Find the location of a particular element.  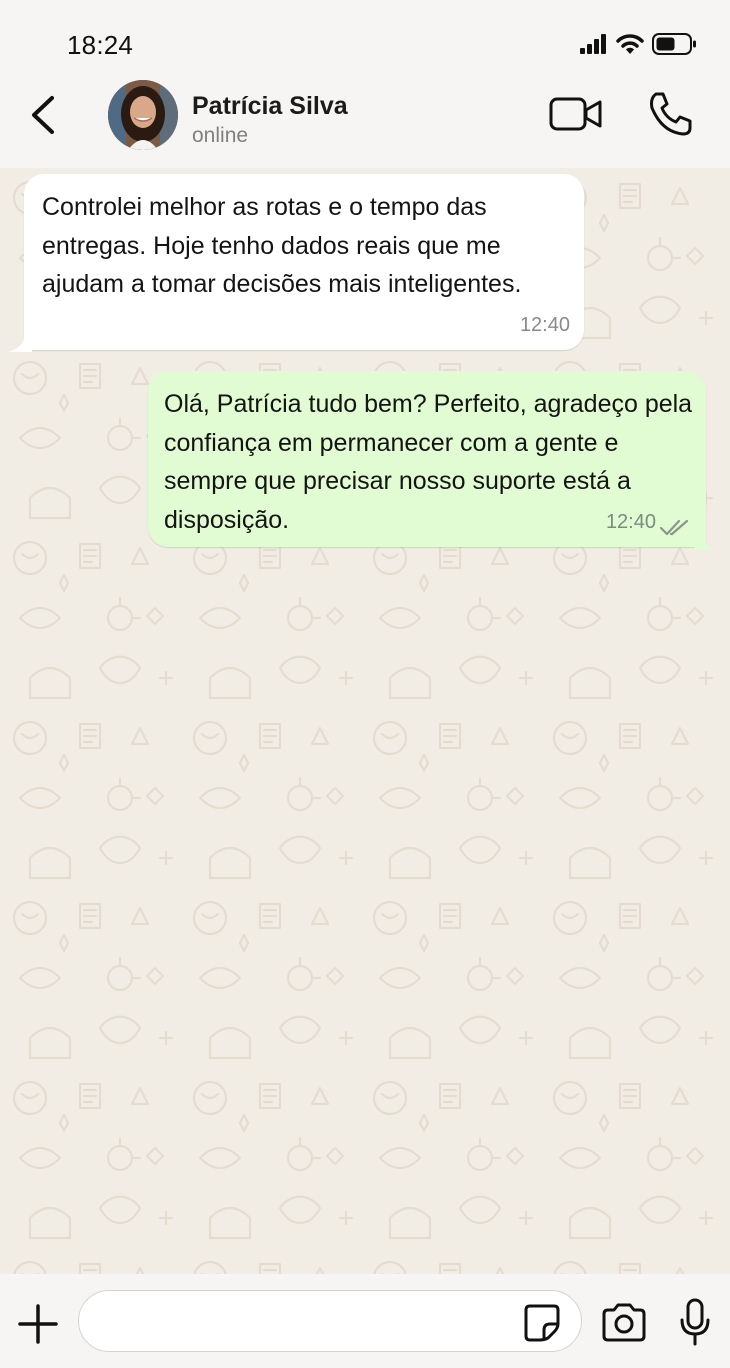

video-call-icon is located at coordinates (576, 114).